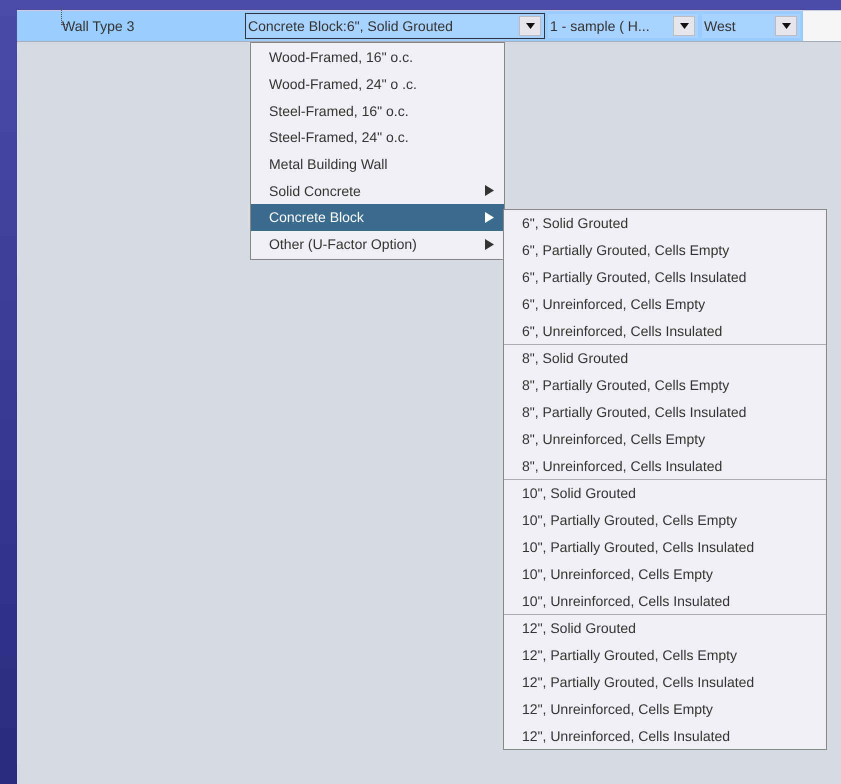 The width and height of the screenshot is (841, 784). What do you see at coordinates (377, 190) in the screenshot?
I see `menu-item: Solid Concrete` at bounding box center [377, 190].